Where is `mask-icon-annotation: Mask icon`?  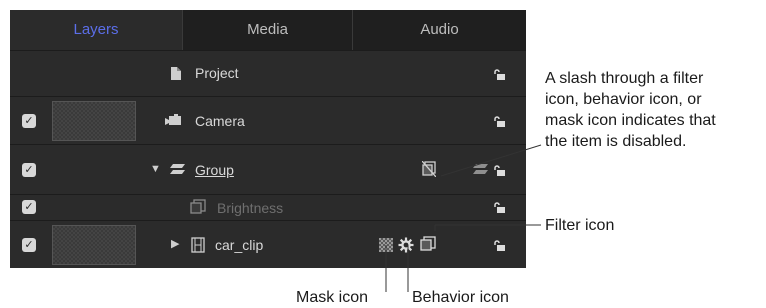 mask-icon-annotation: Mask icon is located at coordinates (332, 297).